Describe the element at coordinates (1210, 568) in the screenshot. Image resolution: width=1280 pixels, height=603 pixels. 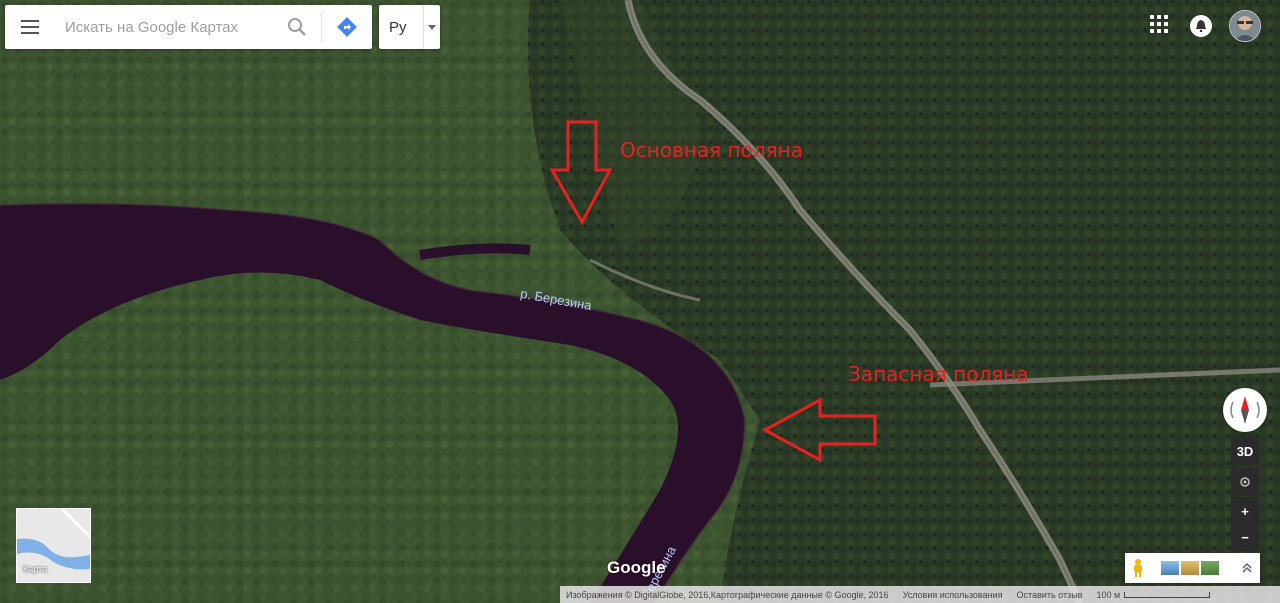
I see `thumbnail-forest` at that location.